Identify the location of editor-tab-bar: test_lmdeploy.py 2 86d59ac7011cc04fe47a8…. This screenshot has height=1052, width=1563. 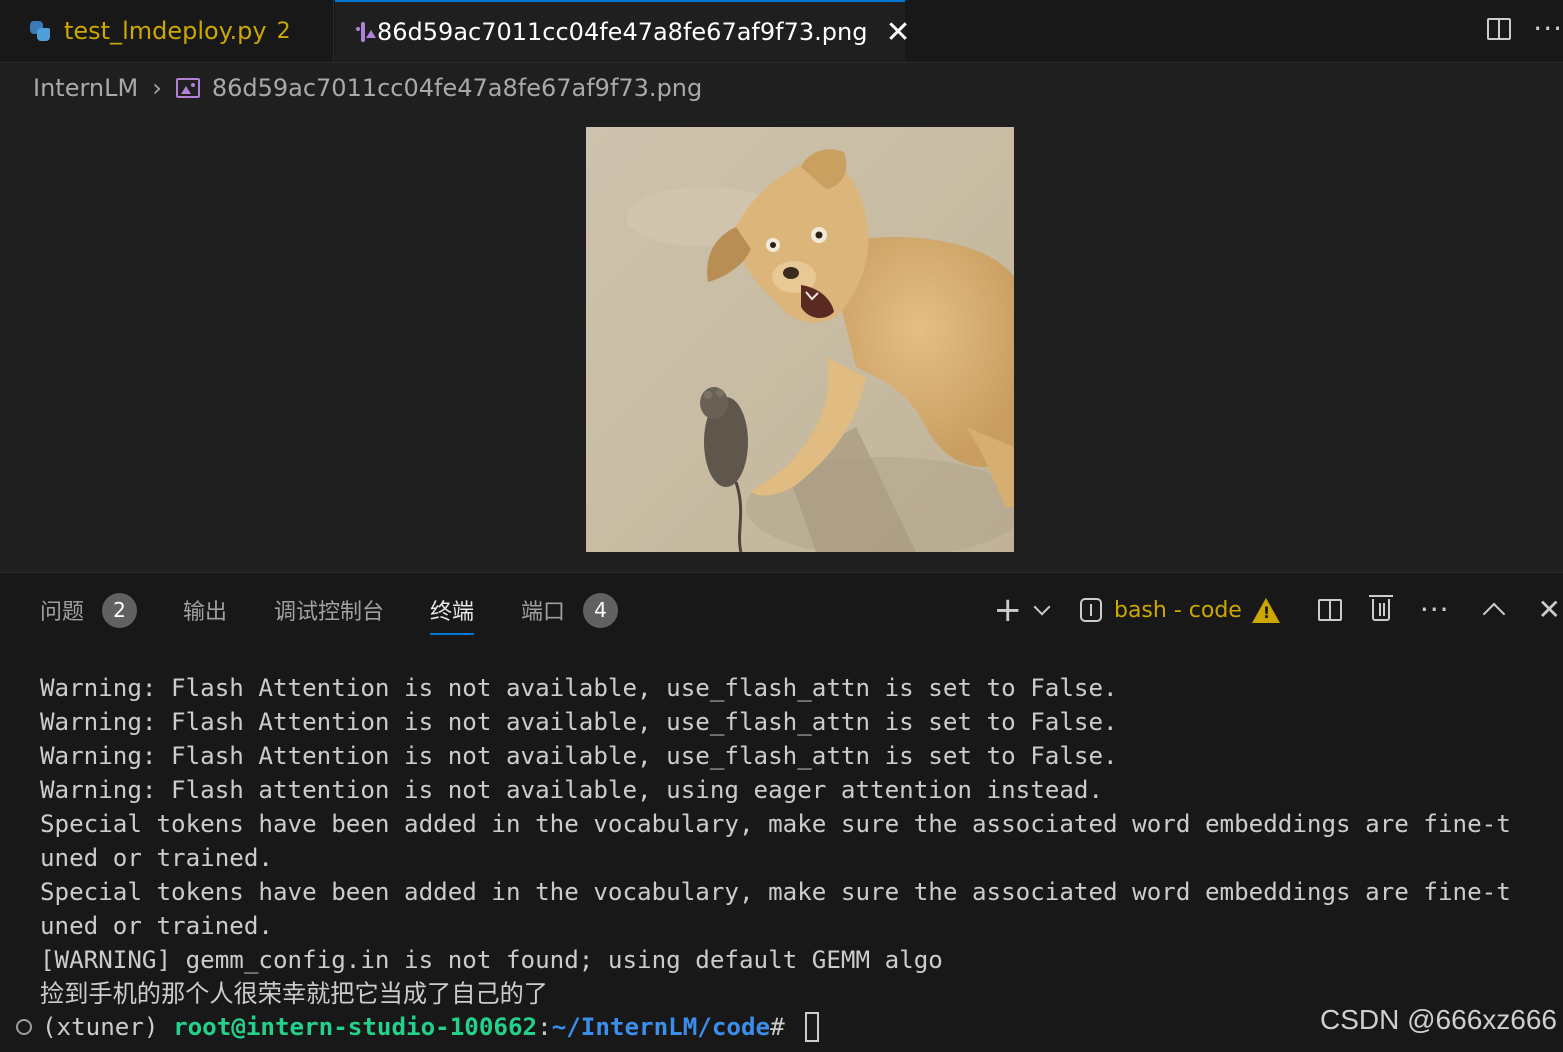
(781, 31).